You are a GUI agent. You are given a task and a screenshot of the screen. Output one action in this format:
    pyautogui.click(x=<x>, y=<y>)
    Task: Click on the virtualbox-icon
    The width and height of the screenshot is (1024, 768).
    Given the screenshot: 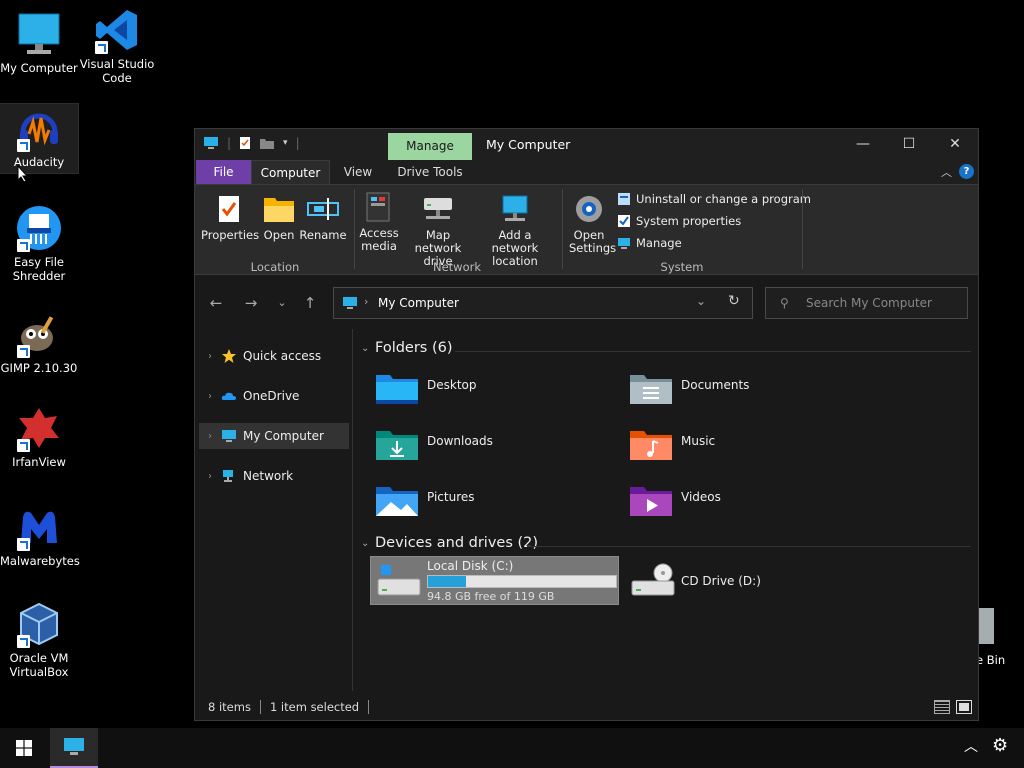 What is the action you would take?
    pyautogui.click(x=39, y=624)
    